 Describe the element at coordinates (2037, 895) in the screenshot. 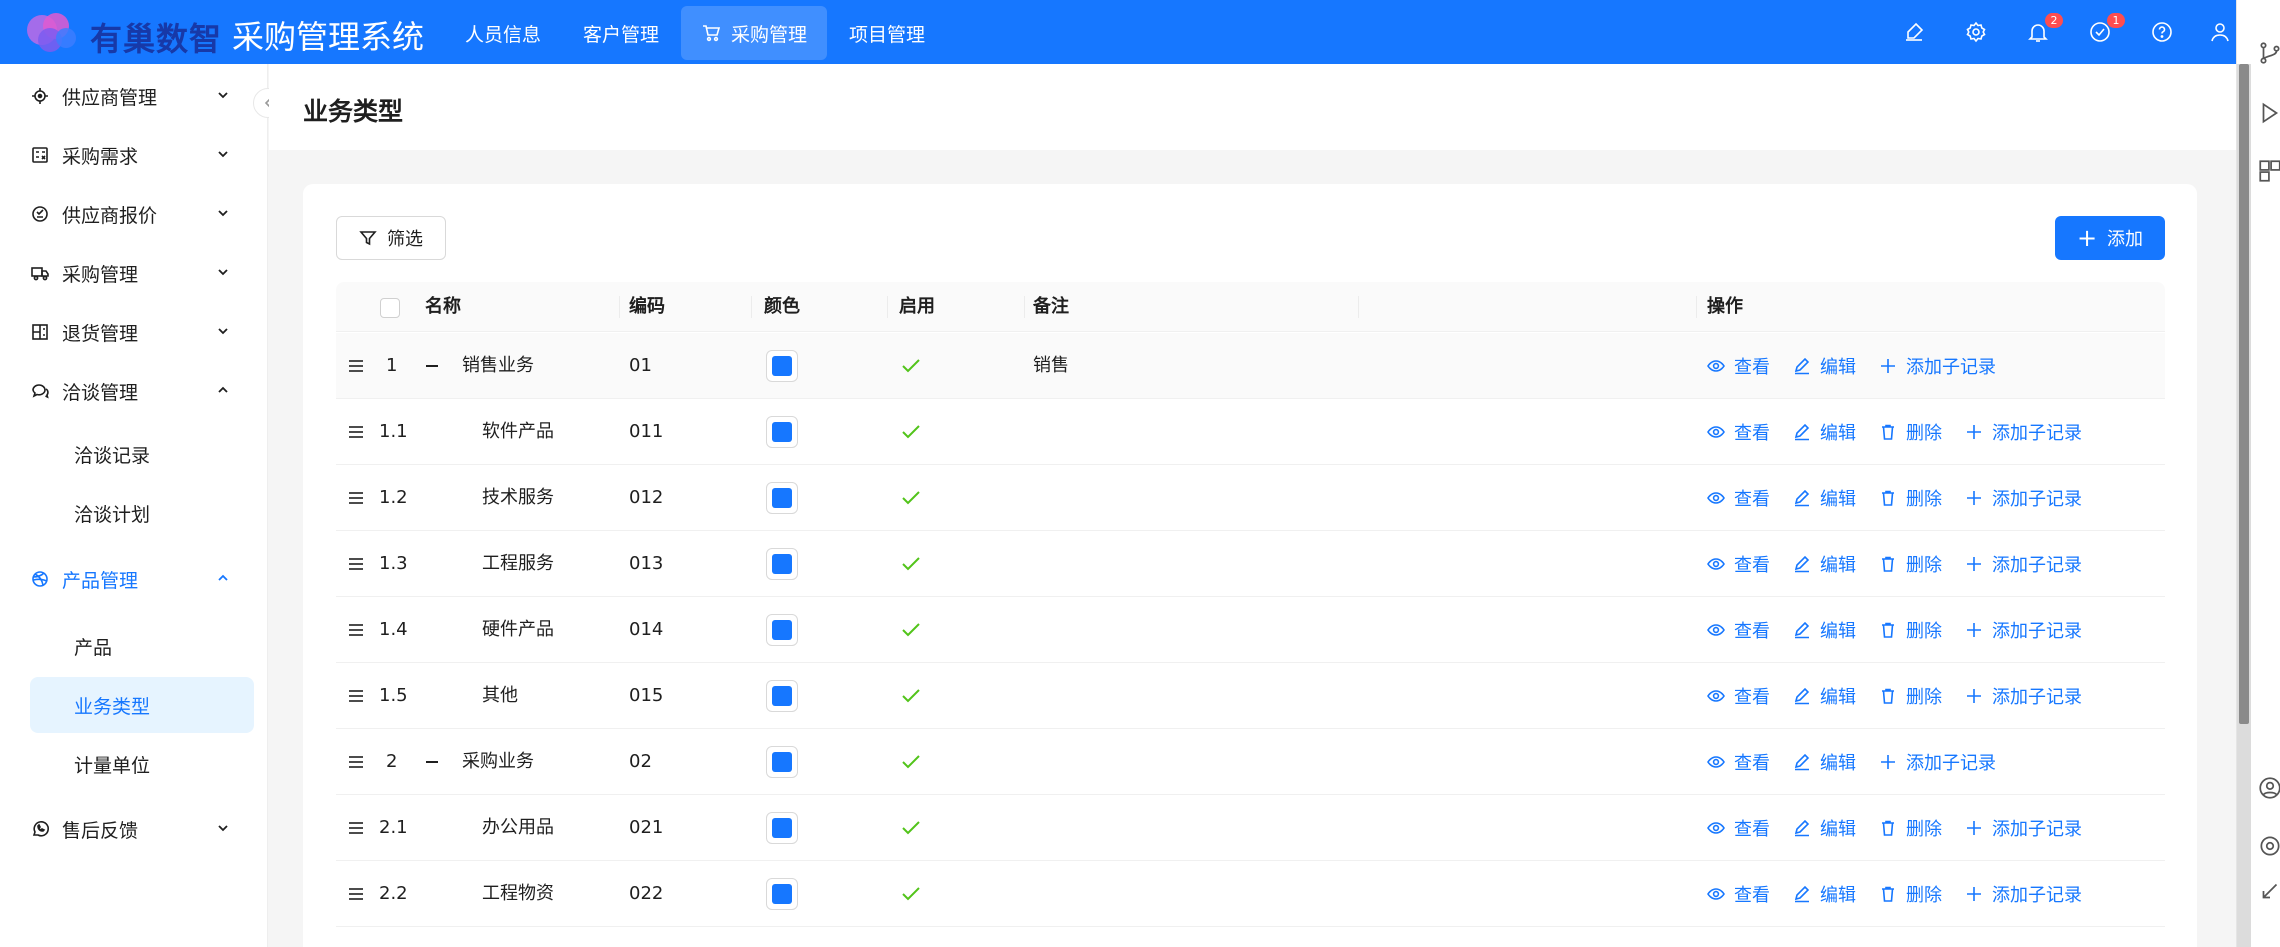

I see `action-label: 添加子记录` at that location.